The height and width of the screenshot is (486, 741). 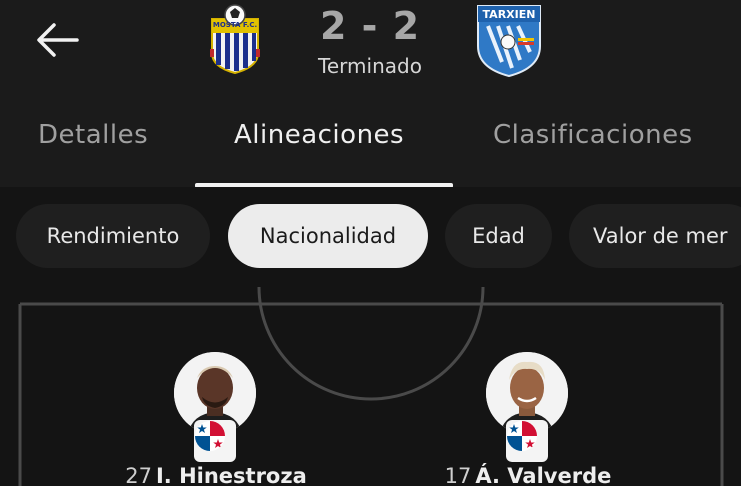 I want to click on arrow-left-icon, so click(x=58, y=40).